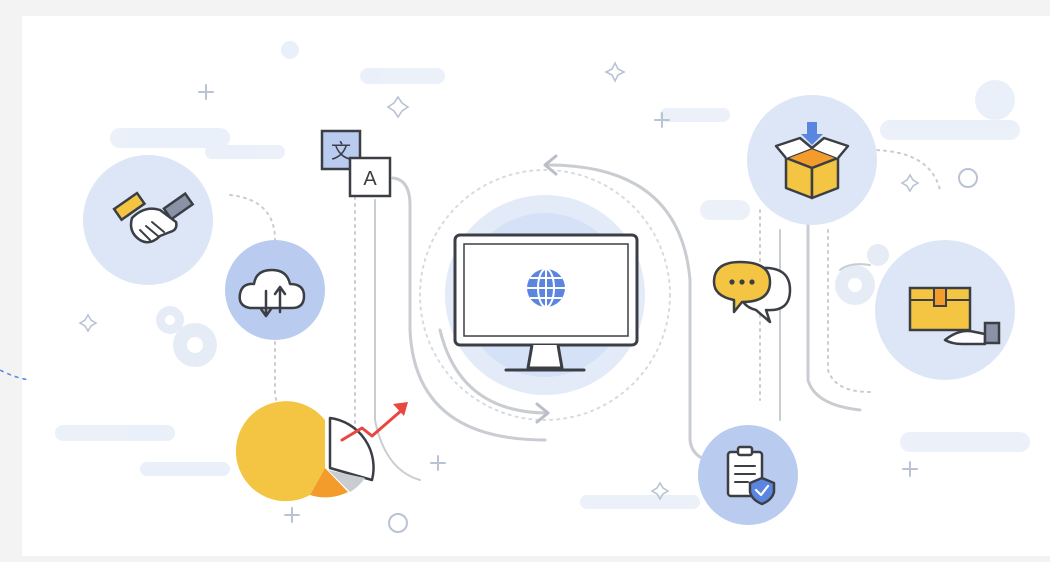  Describe the element at coordinates (945, 310) in the screenshot. I see `package-delivery-icon` at that location.